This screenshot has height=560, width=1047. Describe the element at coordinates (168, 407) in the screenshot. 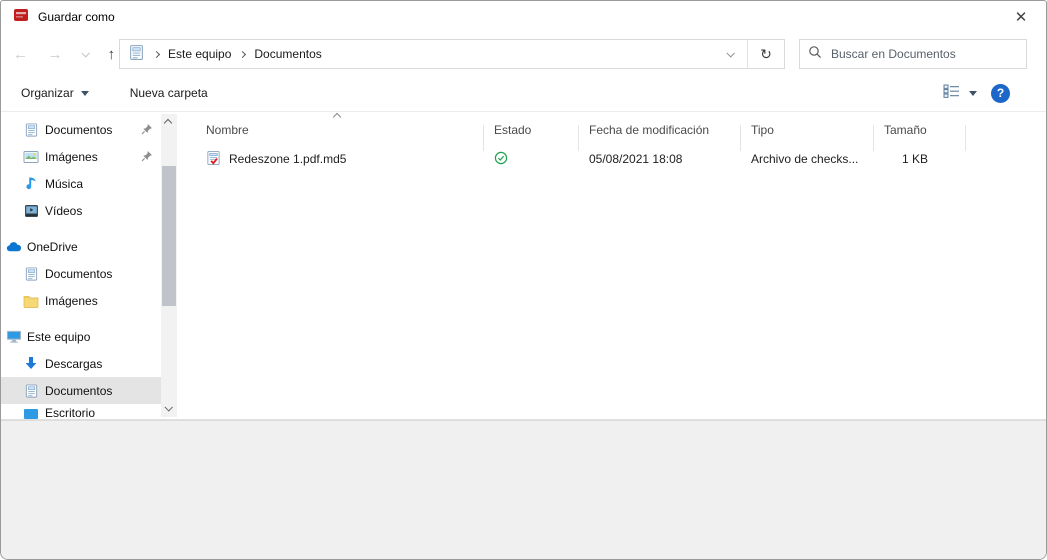

I see `scroll-down-icon` at that location.